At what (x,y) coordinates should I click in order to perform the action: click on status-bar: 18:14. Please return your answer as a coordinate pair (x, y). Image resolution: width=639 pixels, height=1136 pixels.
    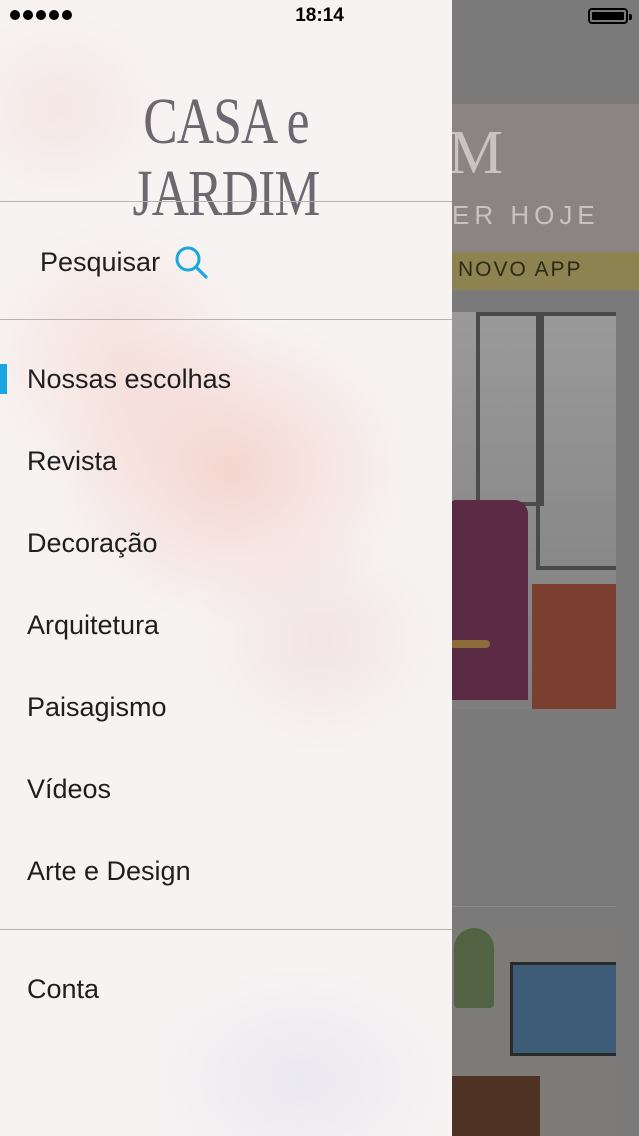
    Looking at the image, I should click on (319, 17).